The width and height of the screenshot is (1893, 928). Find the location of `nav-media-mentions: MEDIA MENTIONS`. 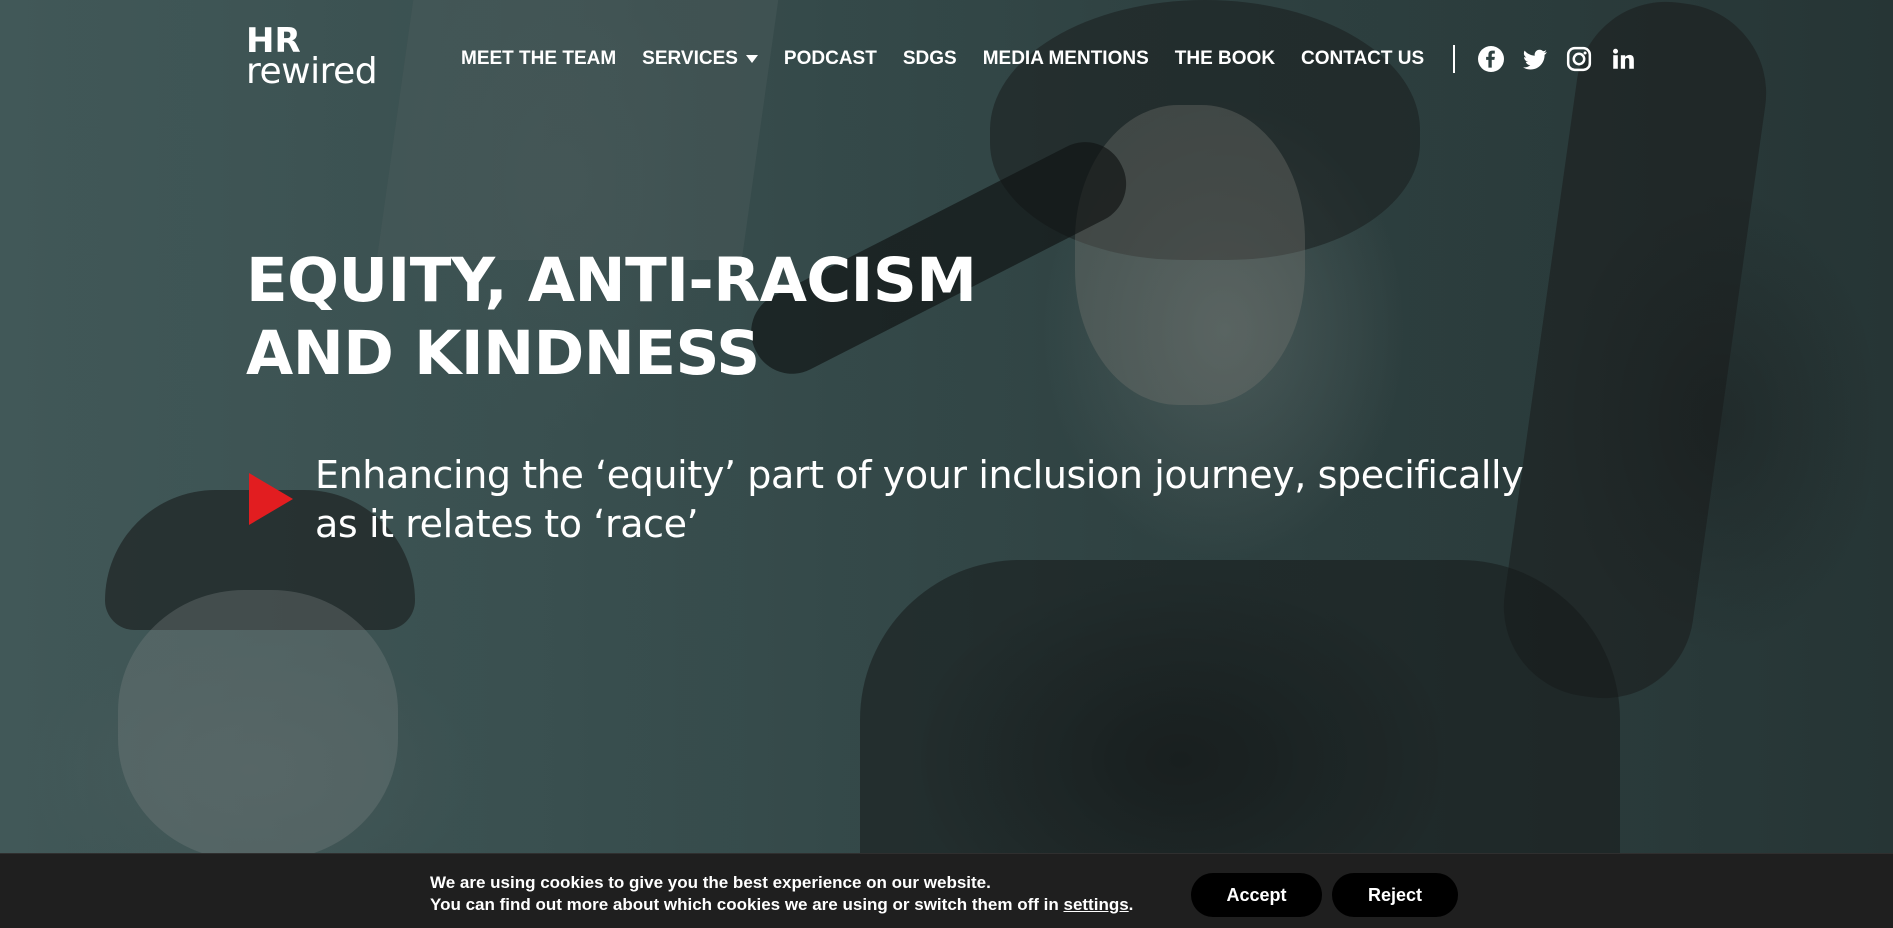

nav-media-mentions: MEDIA MENTIONS is located at coordinates (1066, 59).